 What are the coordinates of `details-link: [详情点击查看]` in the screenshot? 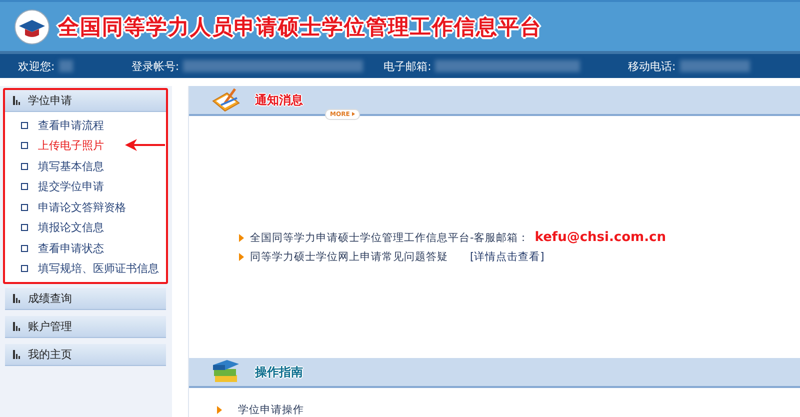 It's located at (507, 257).